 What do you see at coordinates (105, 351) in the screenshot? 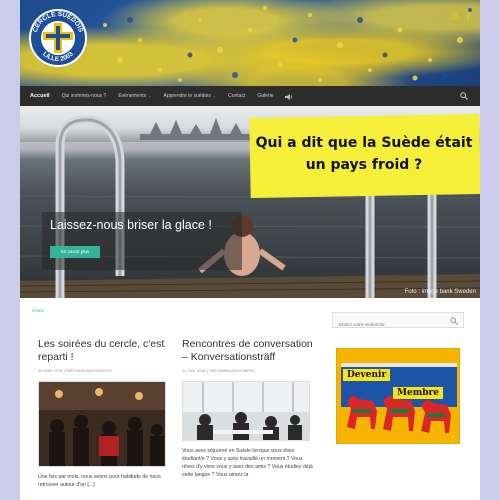
I see `post-title: Les soirées du cercle, c'est reparti !` at bounding box center [105, 351].